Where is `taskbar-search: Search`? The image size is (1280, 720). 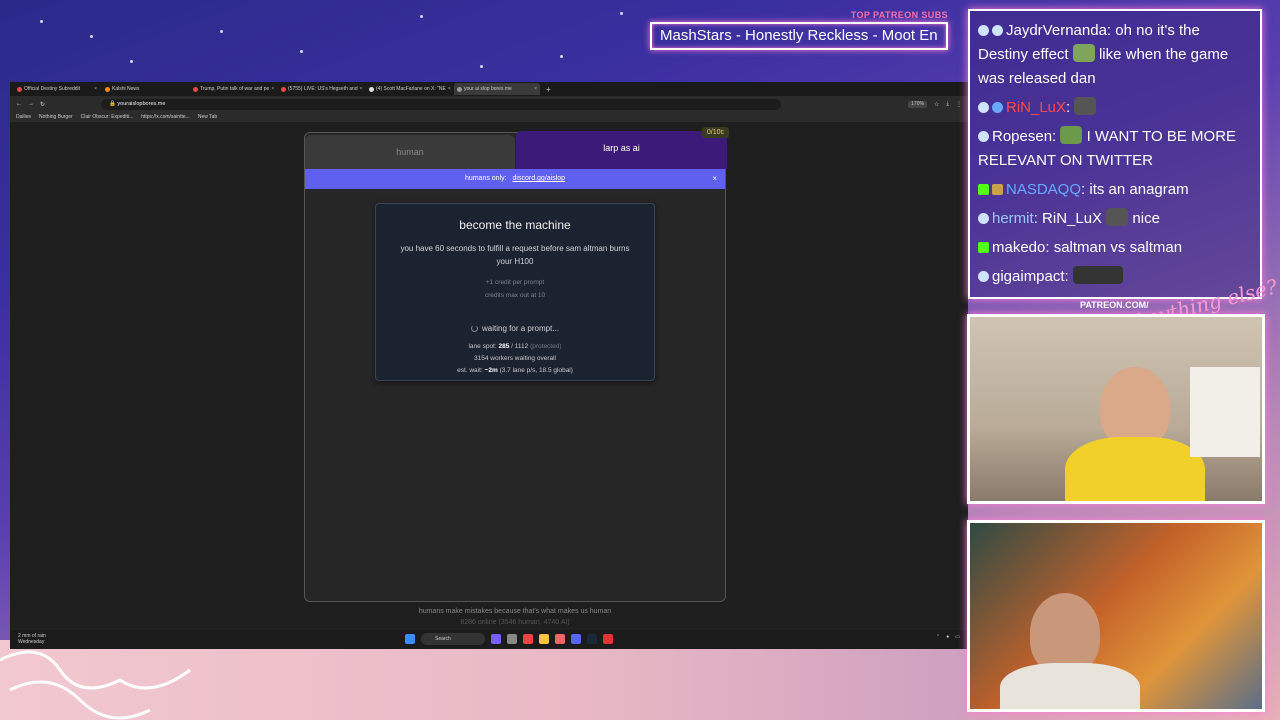
taskbar-search: Search is located at coordinates (453, 639).